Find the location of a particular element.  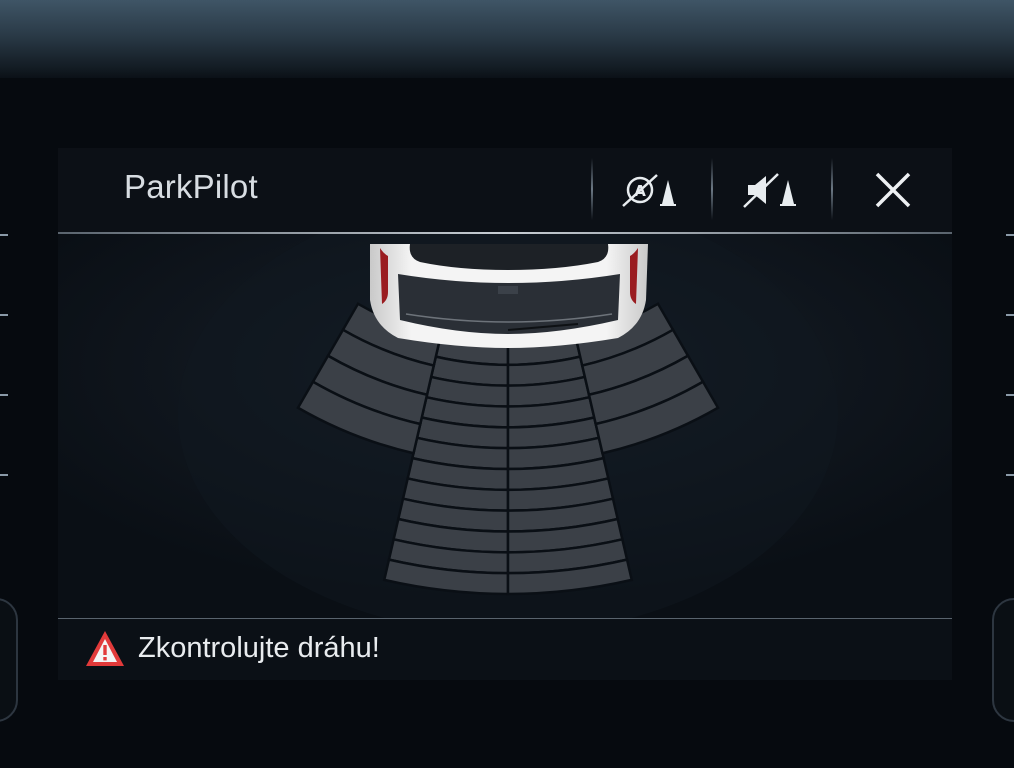

warning-bar: Zkontrolujte dráhu! is located at coordinates (505, 649).